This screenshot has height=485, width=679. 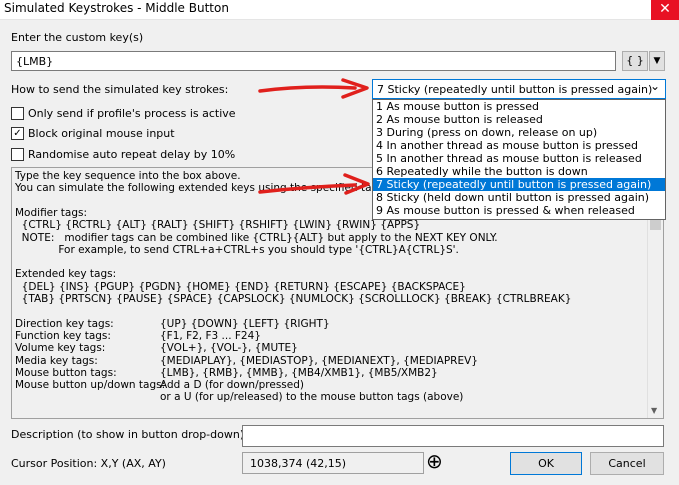 I want to click on insert-tag-button: { }, so click(x=635, y=61).